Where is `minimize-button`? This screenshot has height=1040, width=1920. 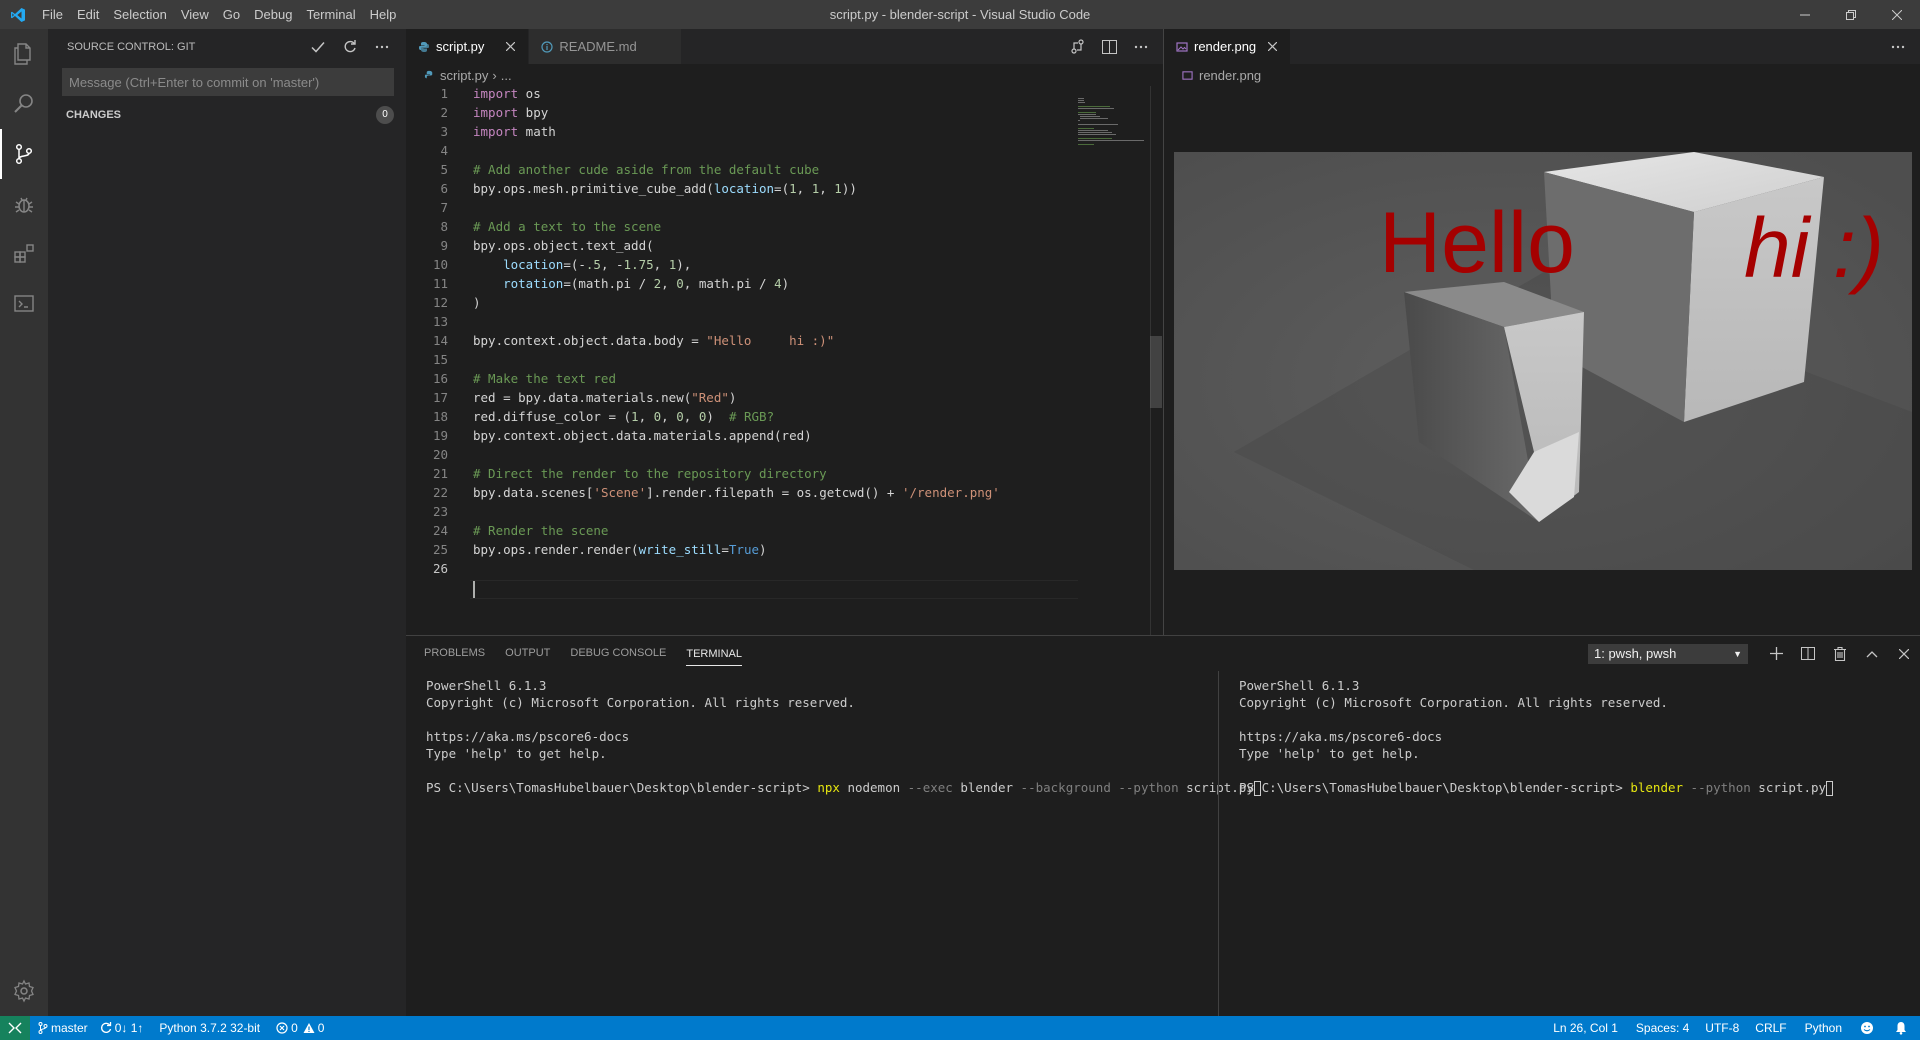 minimize-button is located at coordinates (1805, 14).